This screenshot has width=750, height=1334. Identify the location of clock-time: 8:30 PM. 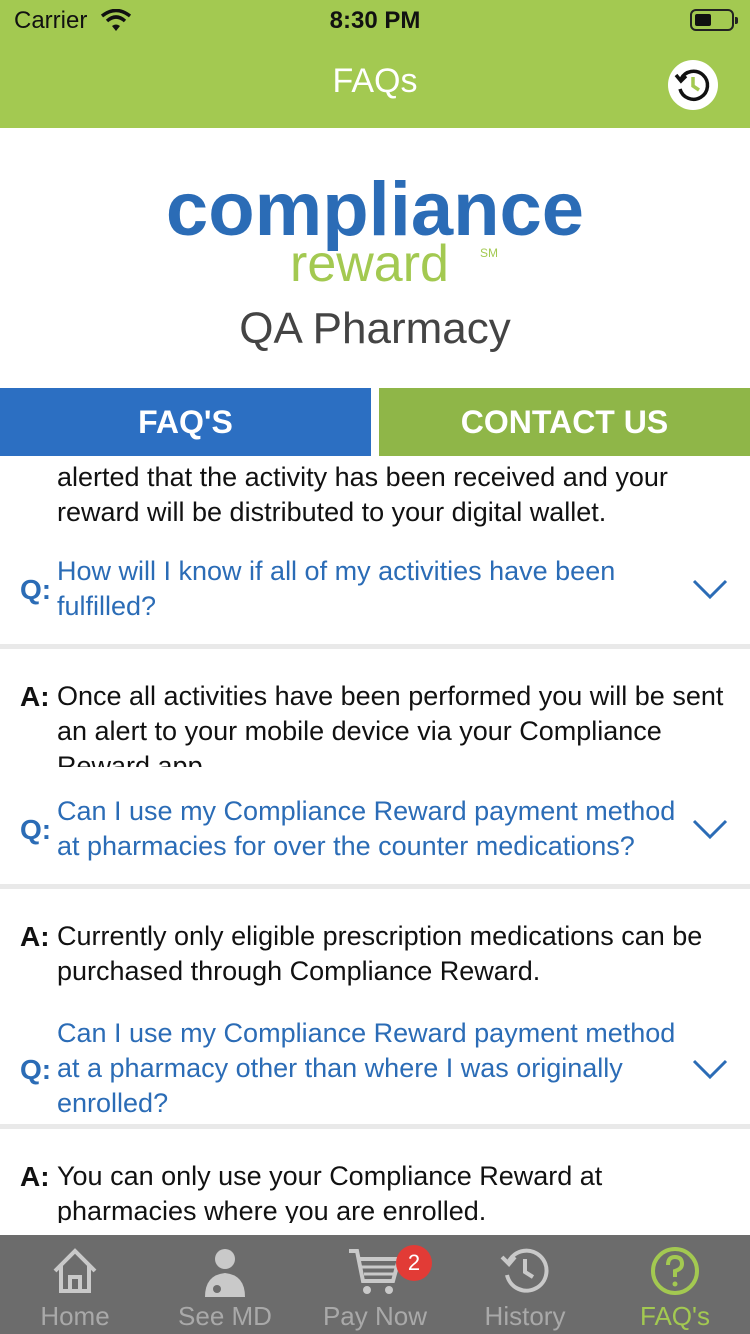
(375, 20).